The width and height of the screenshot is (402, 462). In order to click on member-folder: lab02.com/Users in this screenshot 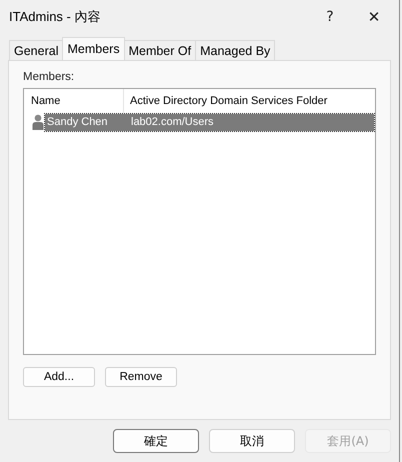, I will do `click(172, 122)`.